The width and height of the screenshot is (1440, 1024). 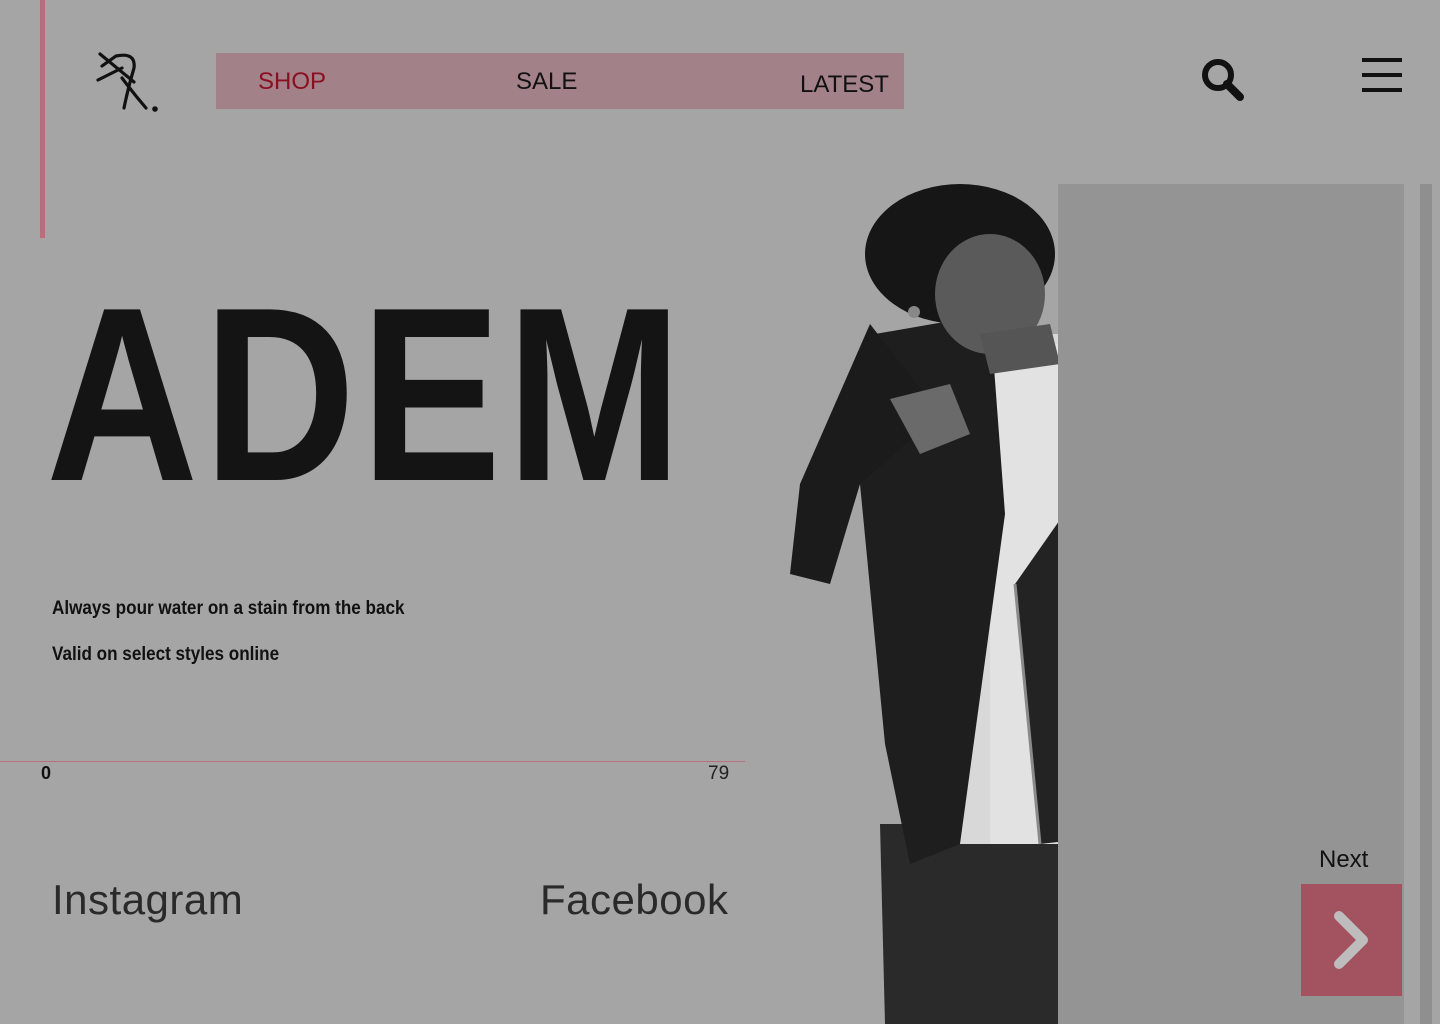 What do you see at coordinates (372, 761) in the screenshot?
I see `progress-track` at bounding box center [372, 761].